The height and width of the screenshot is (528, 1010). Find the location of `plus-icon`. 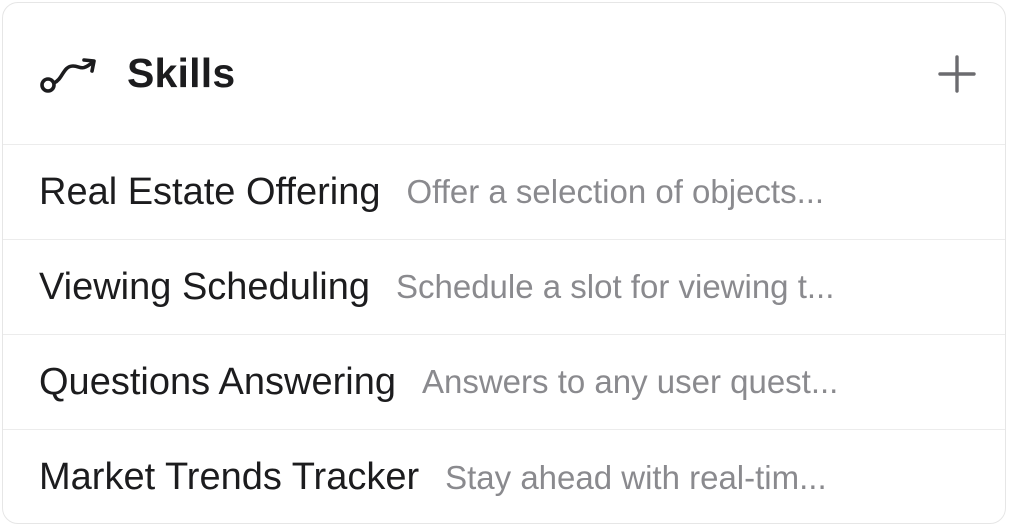

plus-icon is located at coordinates (957, 73).